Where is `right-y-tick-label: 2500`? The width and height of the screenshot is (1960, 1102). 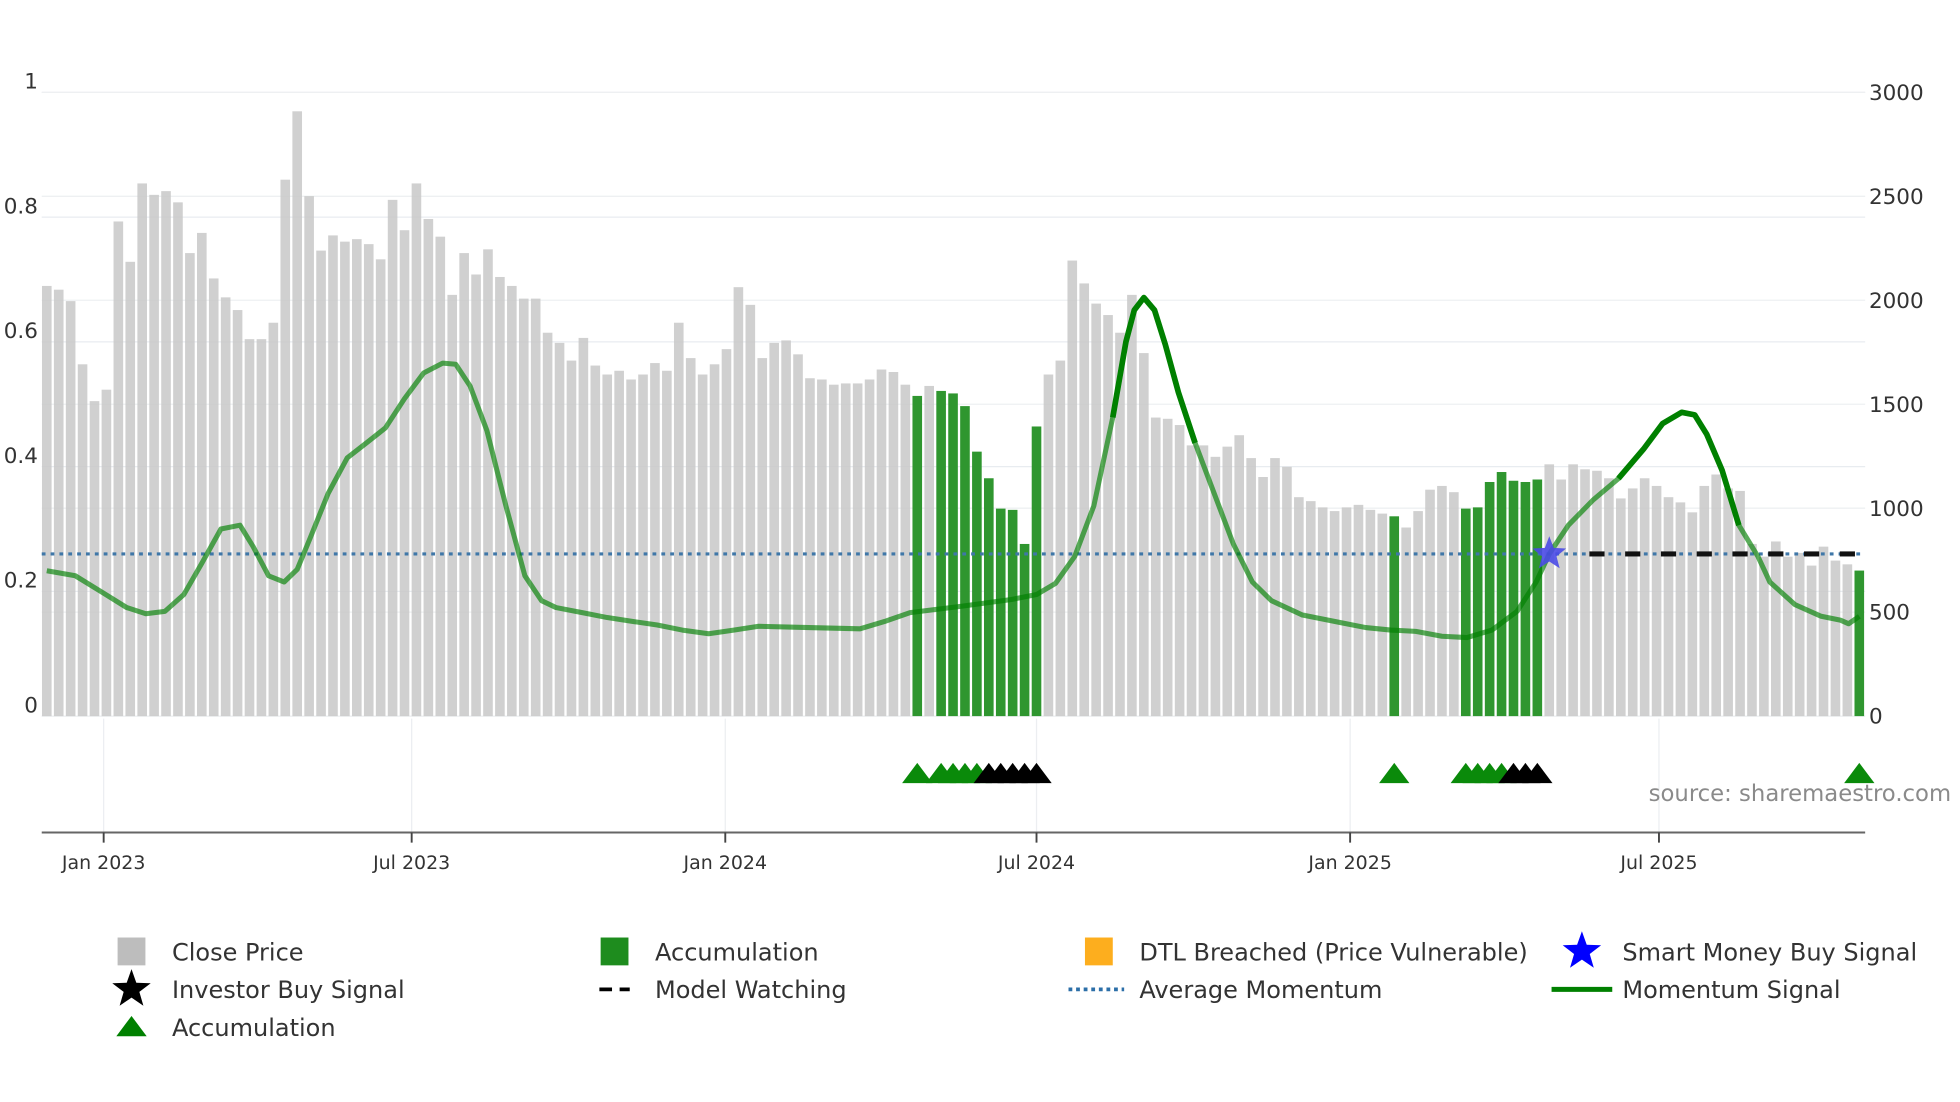 right-y-tick-label: 2500 is located at coordinates (1896, 197).